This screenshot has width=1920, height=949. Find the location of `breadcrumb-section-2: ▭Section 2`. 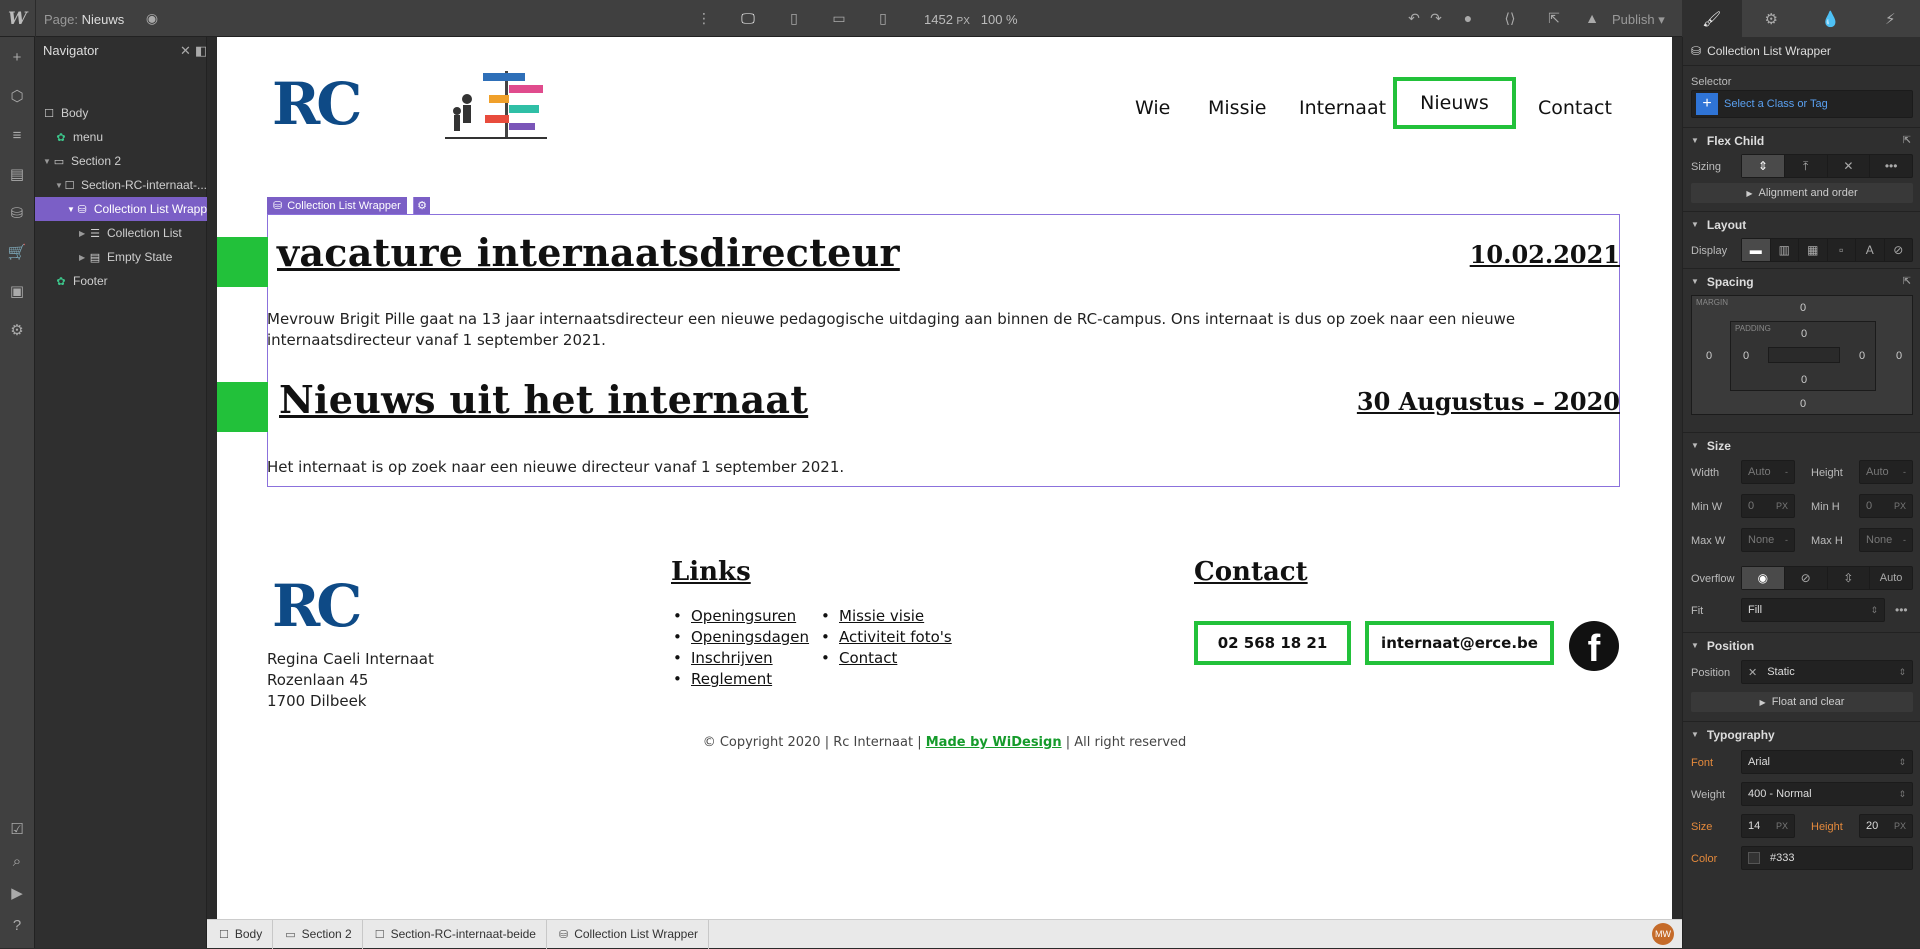

breadcrumb-section-2: ▭Section 2 is located at coordinates (317, 934).